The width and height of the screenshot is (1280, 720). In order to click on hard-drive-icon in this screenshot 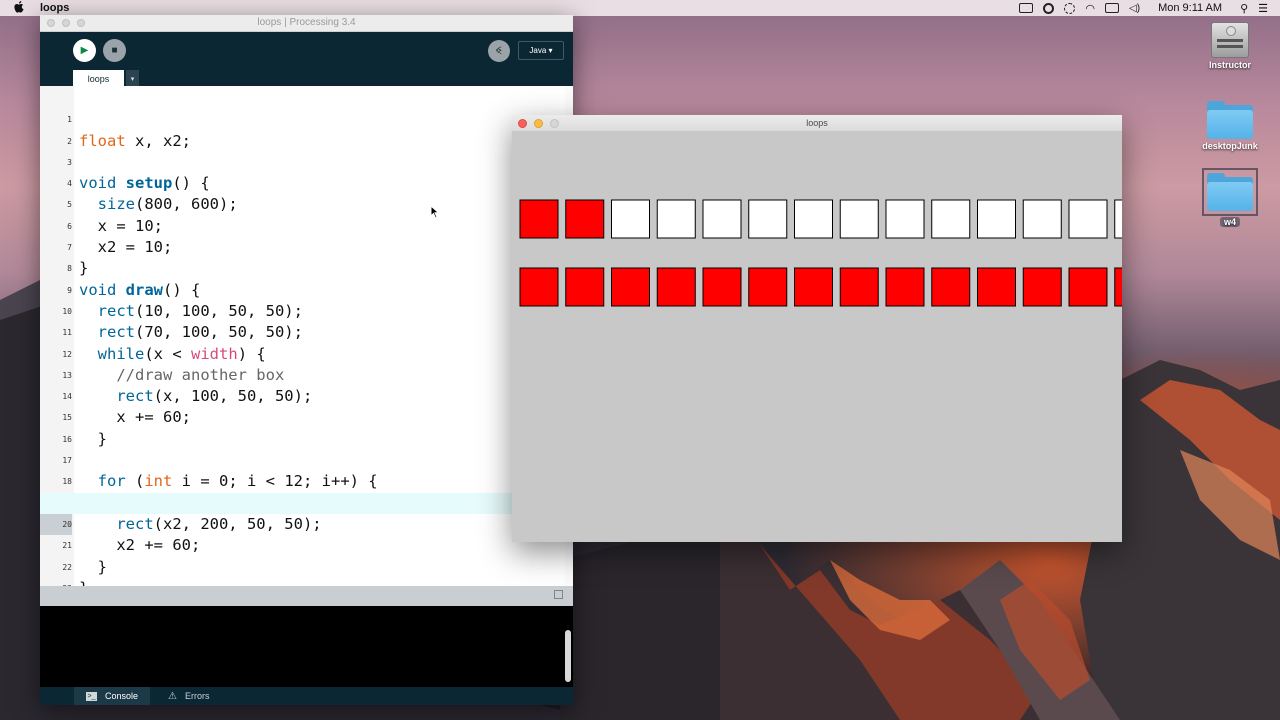, I will do `click(1230, 40)`.